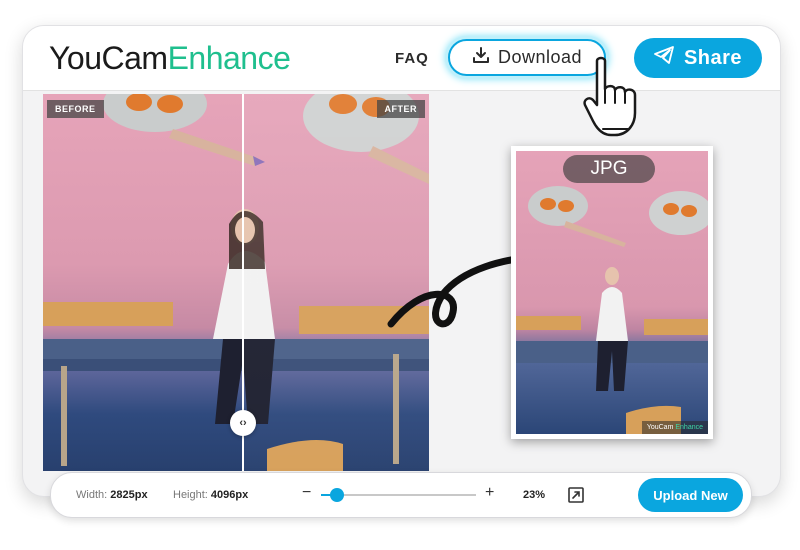  I want to click on zoom-slider-track, so click(398, 495).